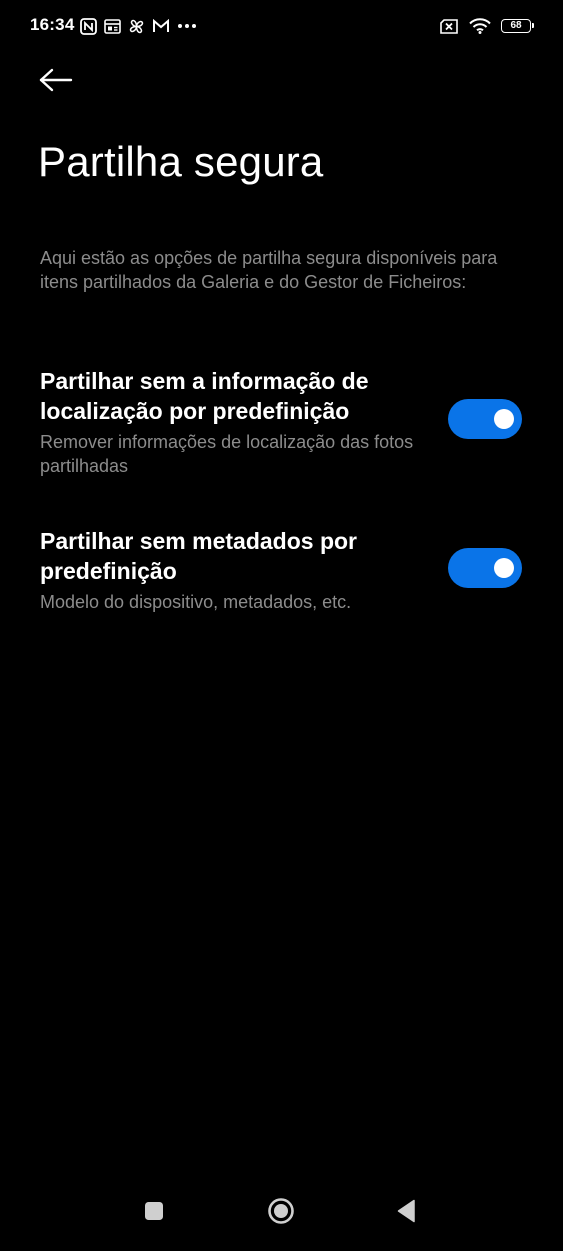 The height and width of the screenshot is (1251, 563). What do you see at coordinates (198, 556) in the screenshot?
I see `setting-title: Partilhar sem metadados por predefinição` at bounding box center [198, 556].